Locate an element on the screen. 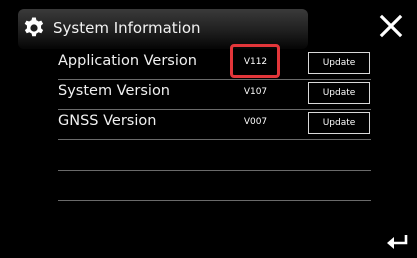 The width and height of the screenshot is (417, 258). highlight-box is located at coordinates (255, 61).